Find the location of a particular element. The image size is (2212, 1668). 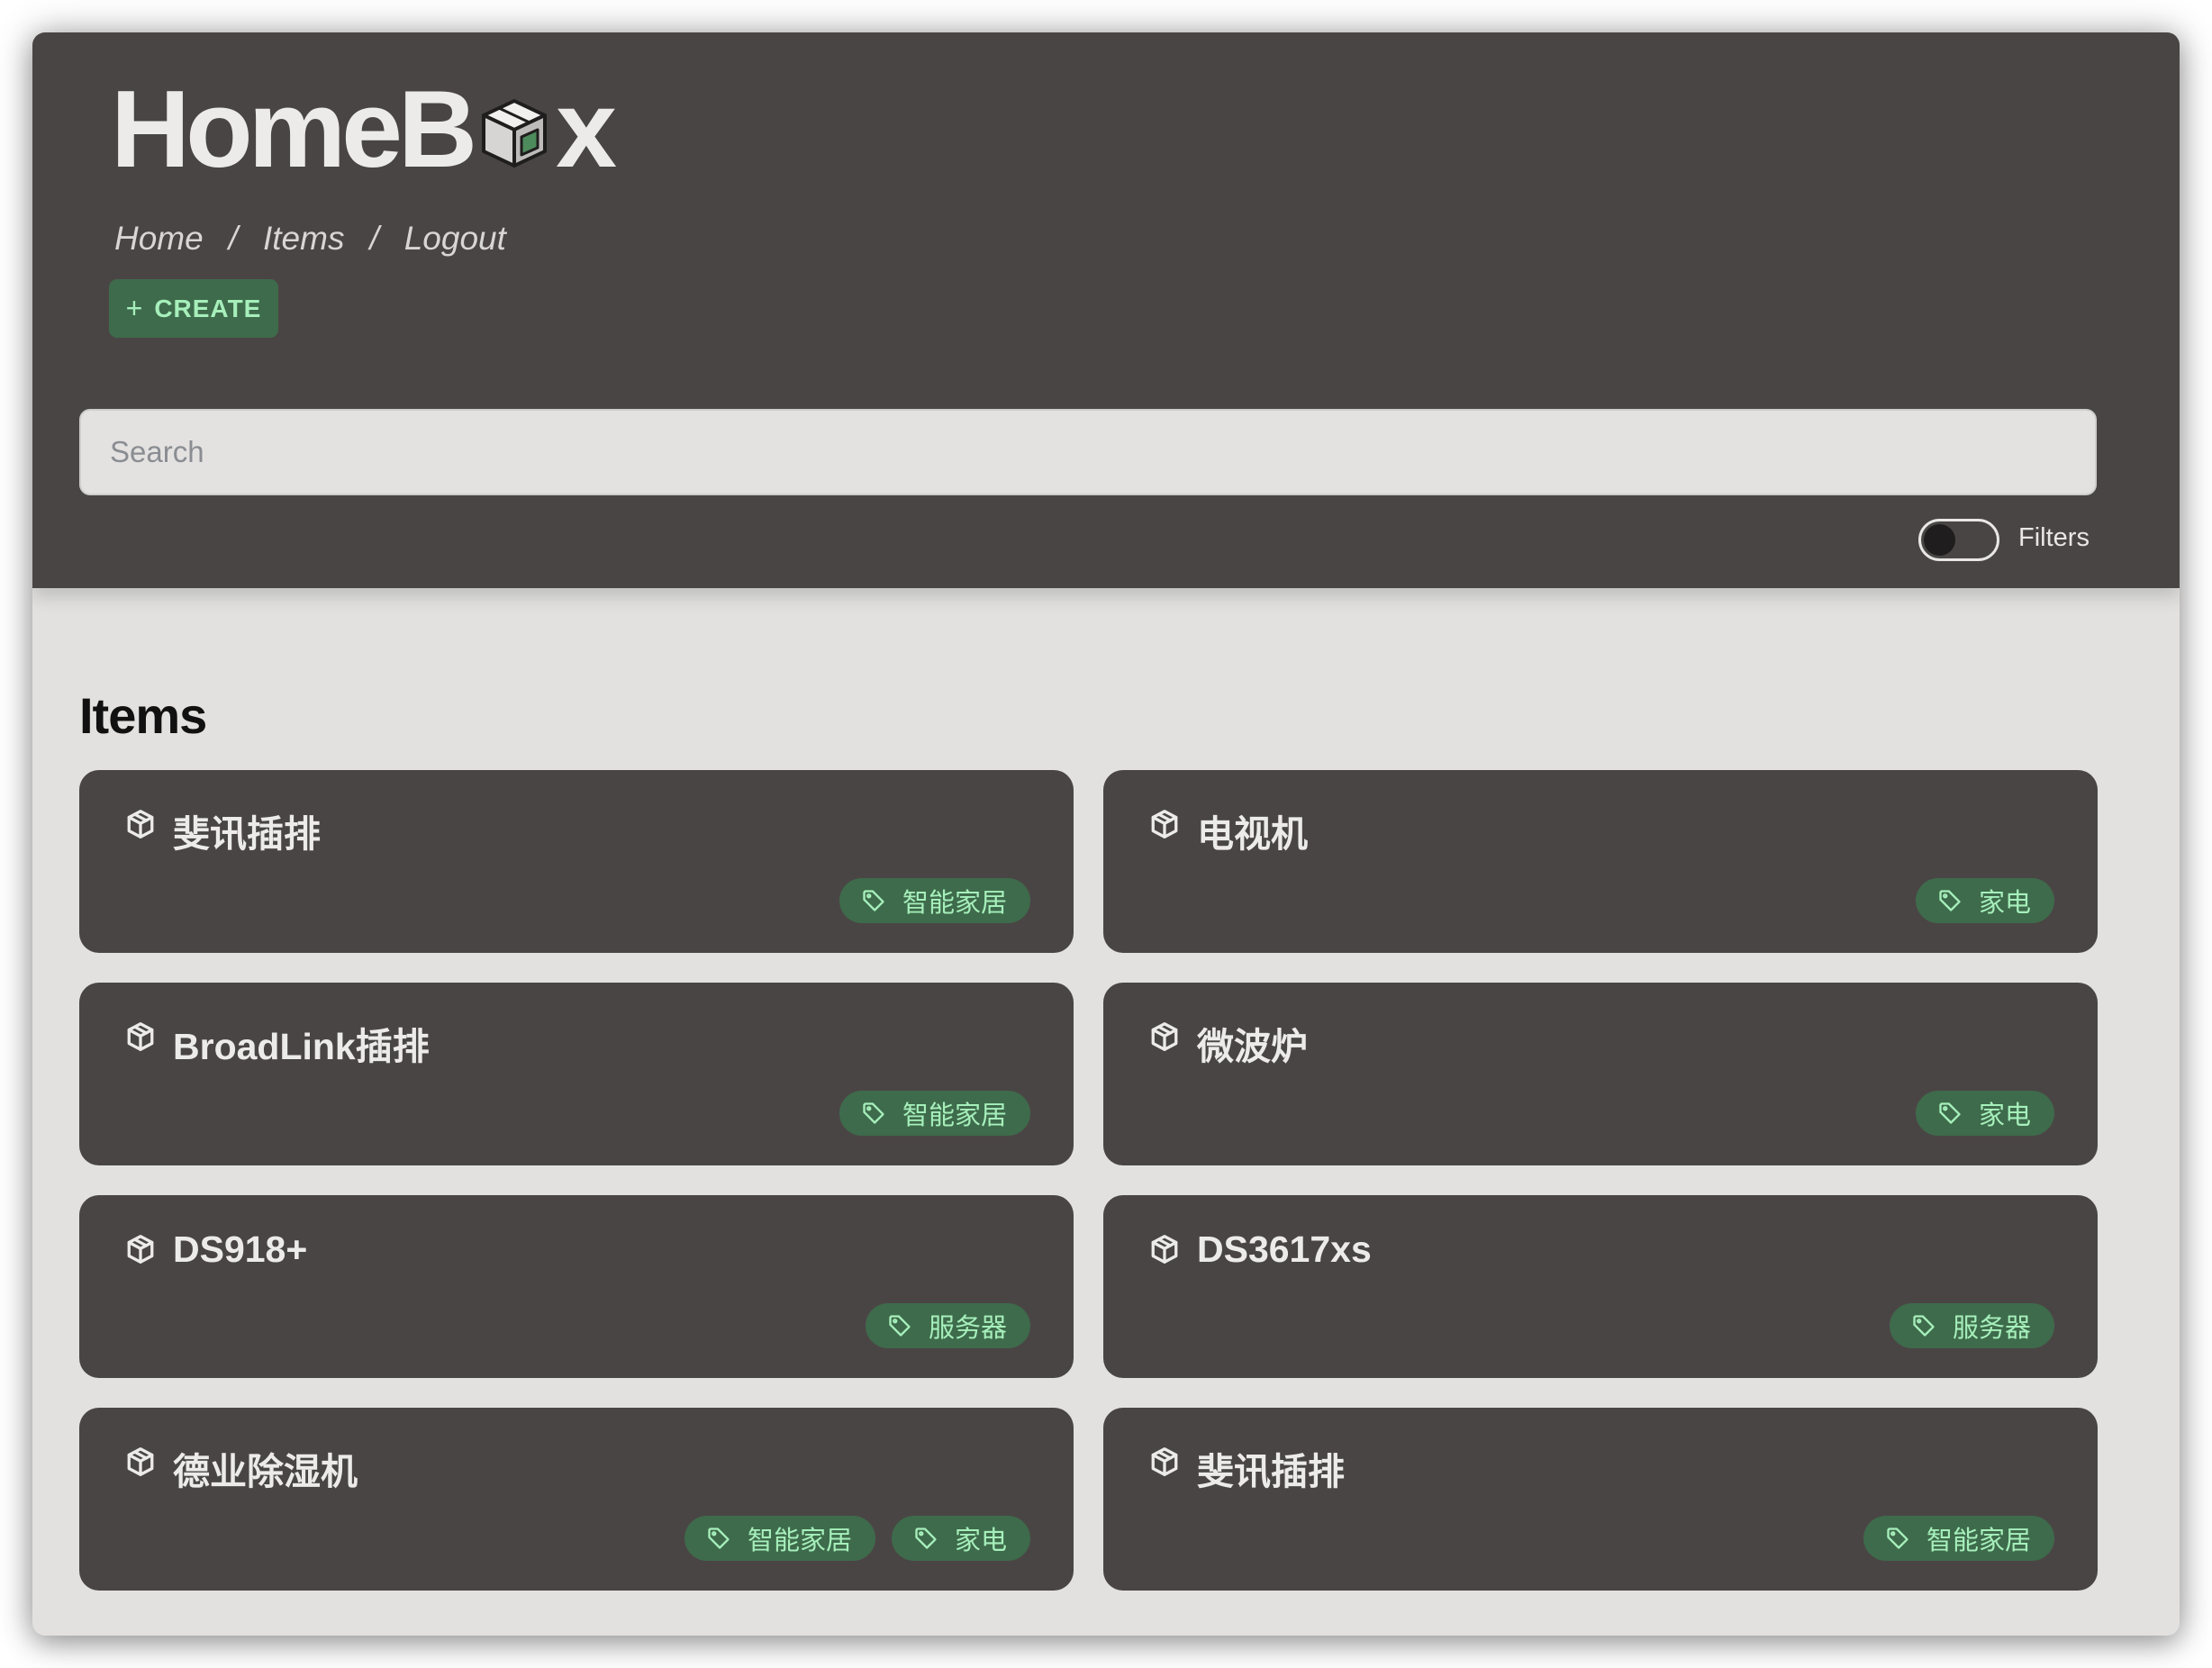

item-card: DS918+ 服务器 is located at coordinates (576, 1286).